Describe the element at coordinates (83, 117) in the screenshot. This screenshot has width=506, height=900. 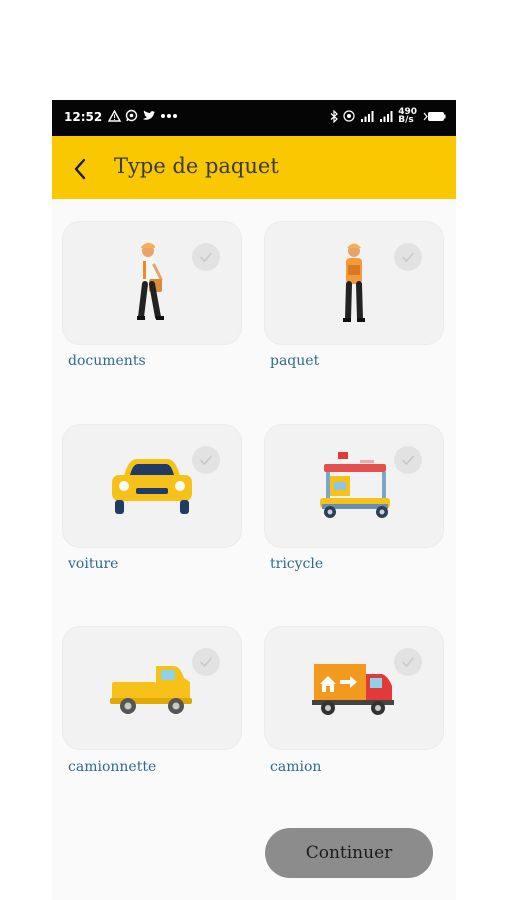
I see `status-time: 12:52` at that location.